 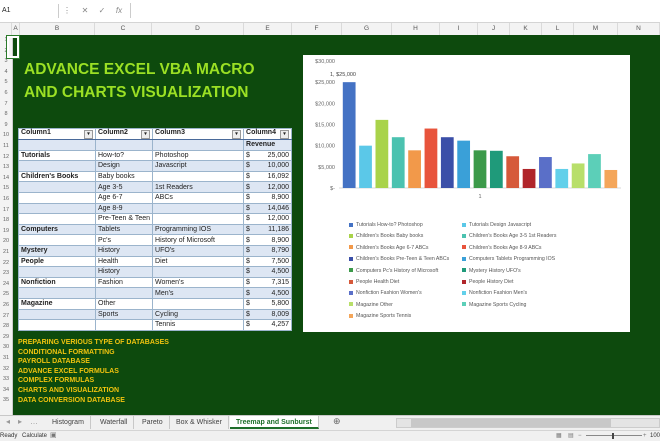 I want to click on cell-item: Women's, so click(x=198, y=282).